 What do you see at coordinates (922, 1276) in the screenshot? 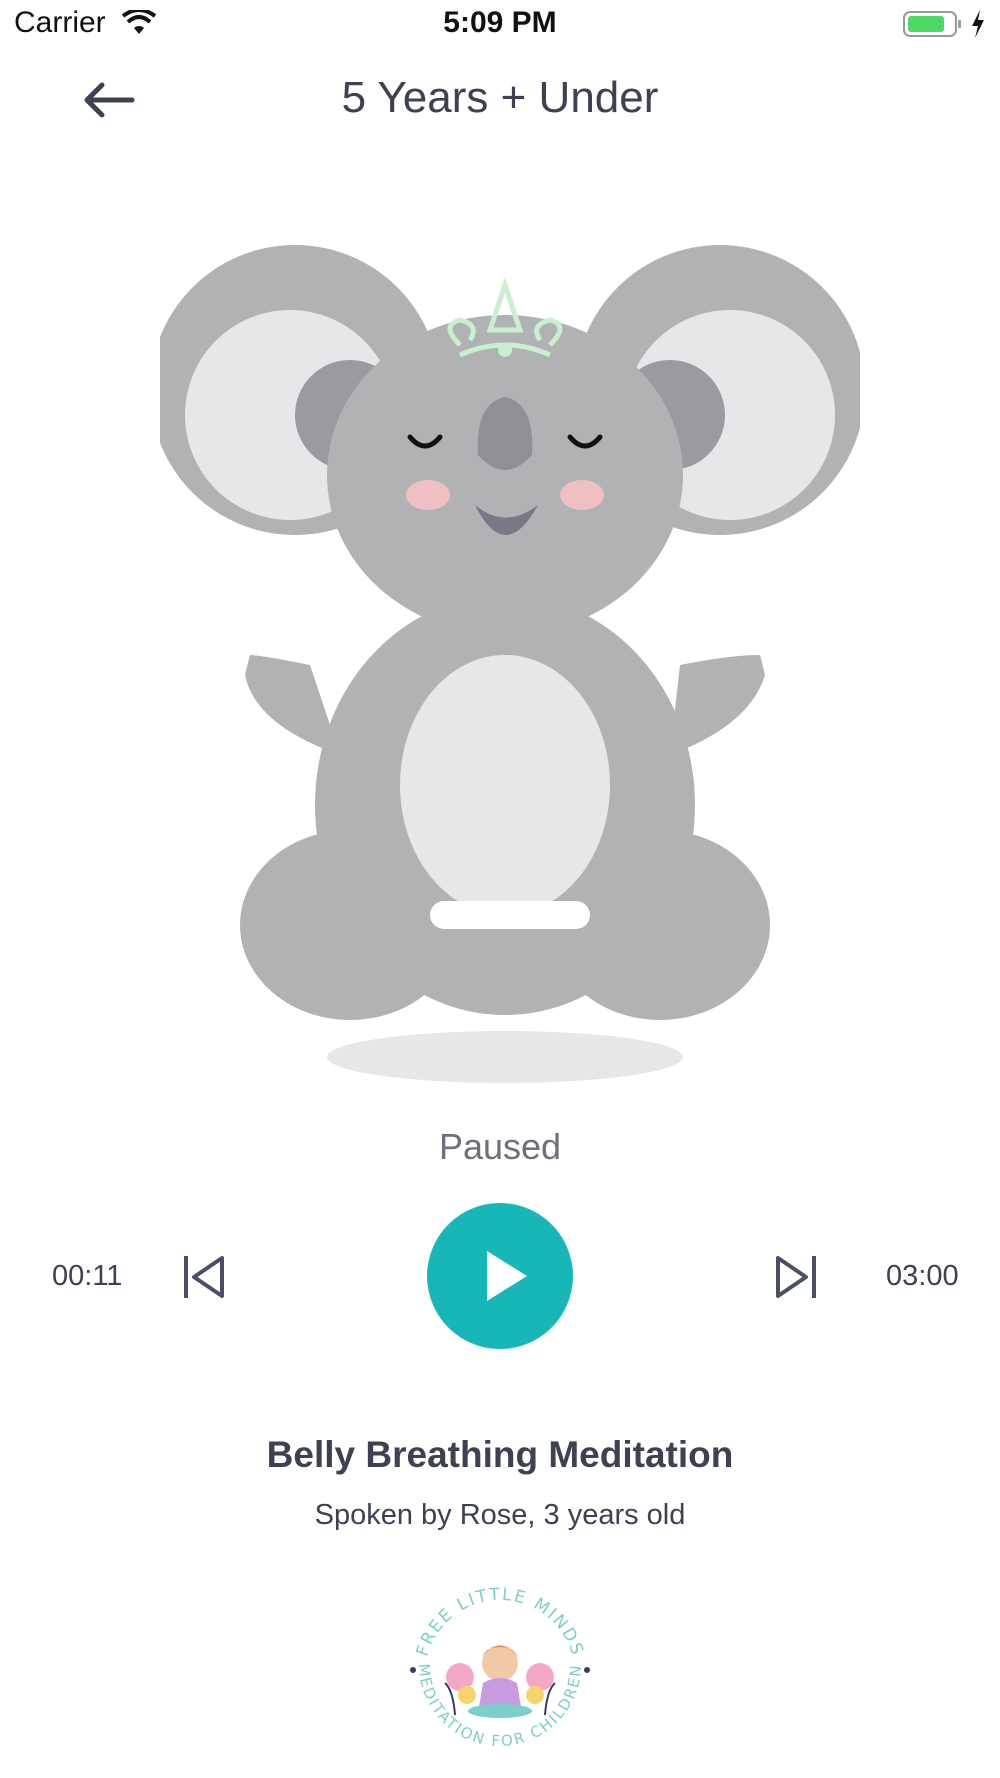
I see `total-time: 03:00` at bounding box center [922, 1276].